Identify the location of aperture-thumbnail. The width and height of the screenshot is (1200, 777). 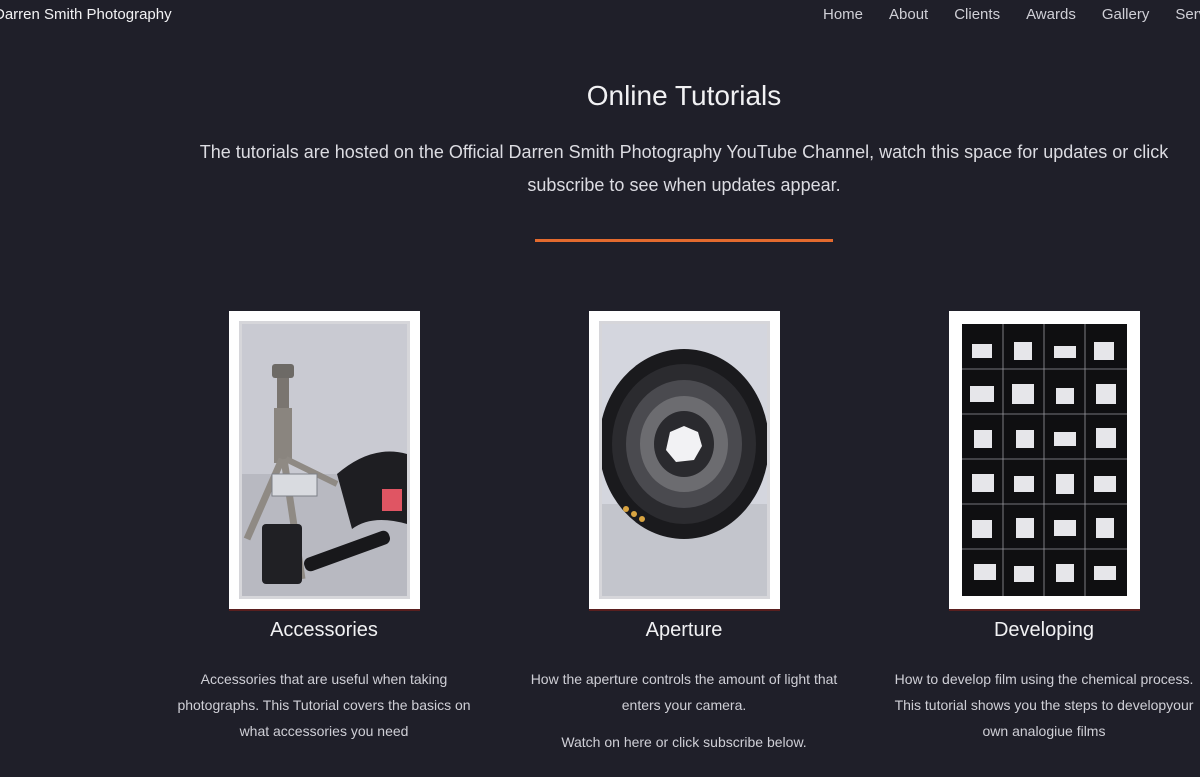
(684, 460).